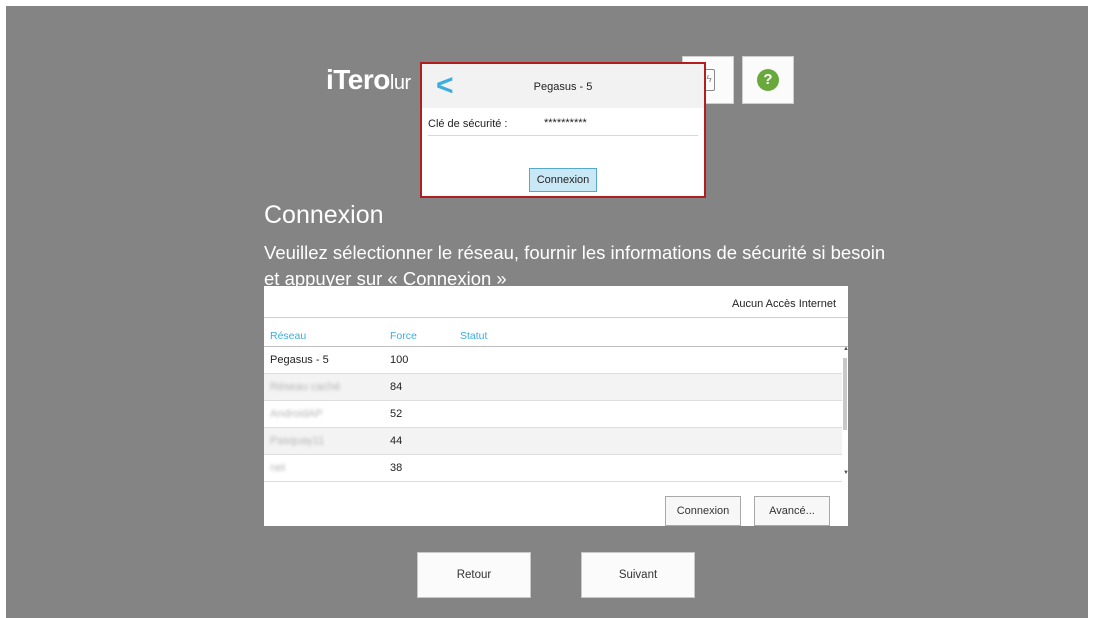  I want to click on network-name: Réseau caché, so click(305, 387).